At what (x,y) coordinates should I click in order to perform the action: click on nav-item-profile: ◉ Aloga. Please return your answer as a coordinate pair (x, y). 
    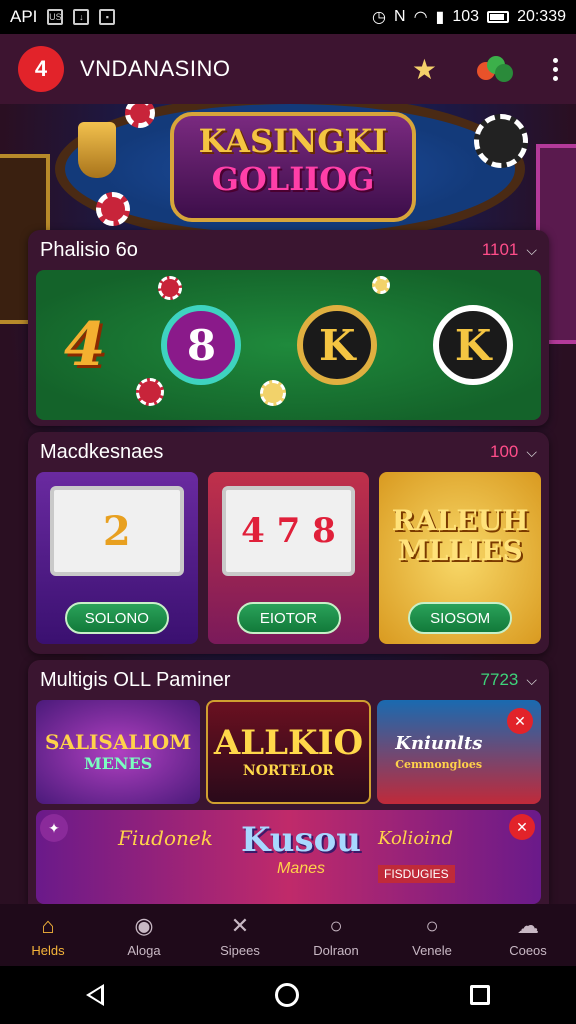
    Looking at the image, I should click on (144, 935).